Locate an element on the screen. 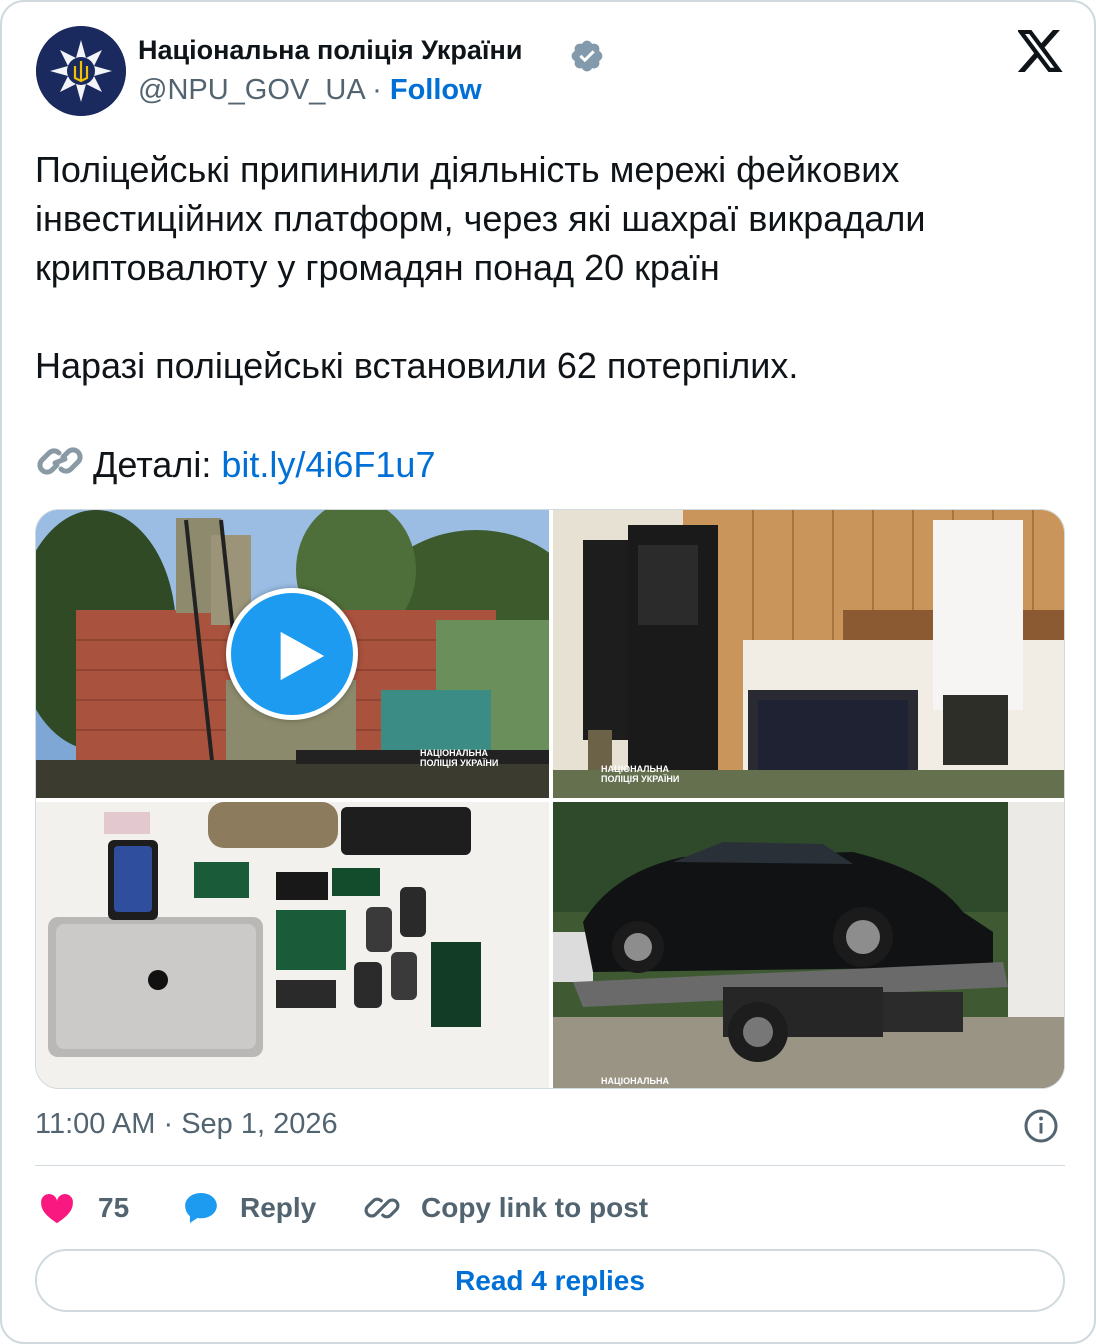  photo-car-tow-truck-image is located at coordinates (808, 945).